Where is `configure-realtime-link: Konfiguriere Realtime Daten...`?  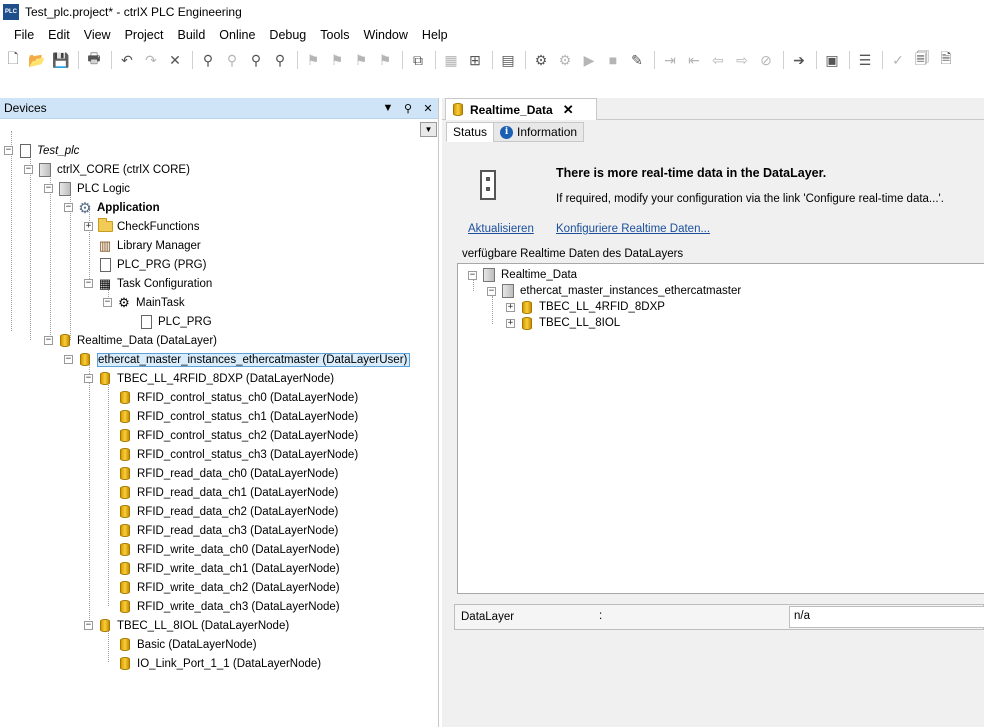 configure-realtime-link: Konfiguriere Realtime Daten... is located at coordinates (633, 229).